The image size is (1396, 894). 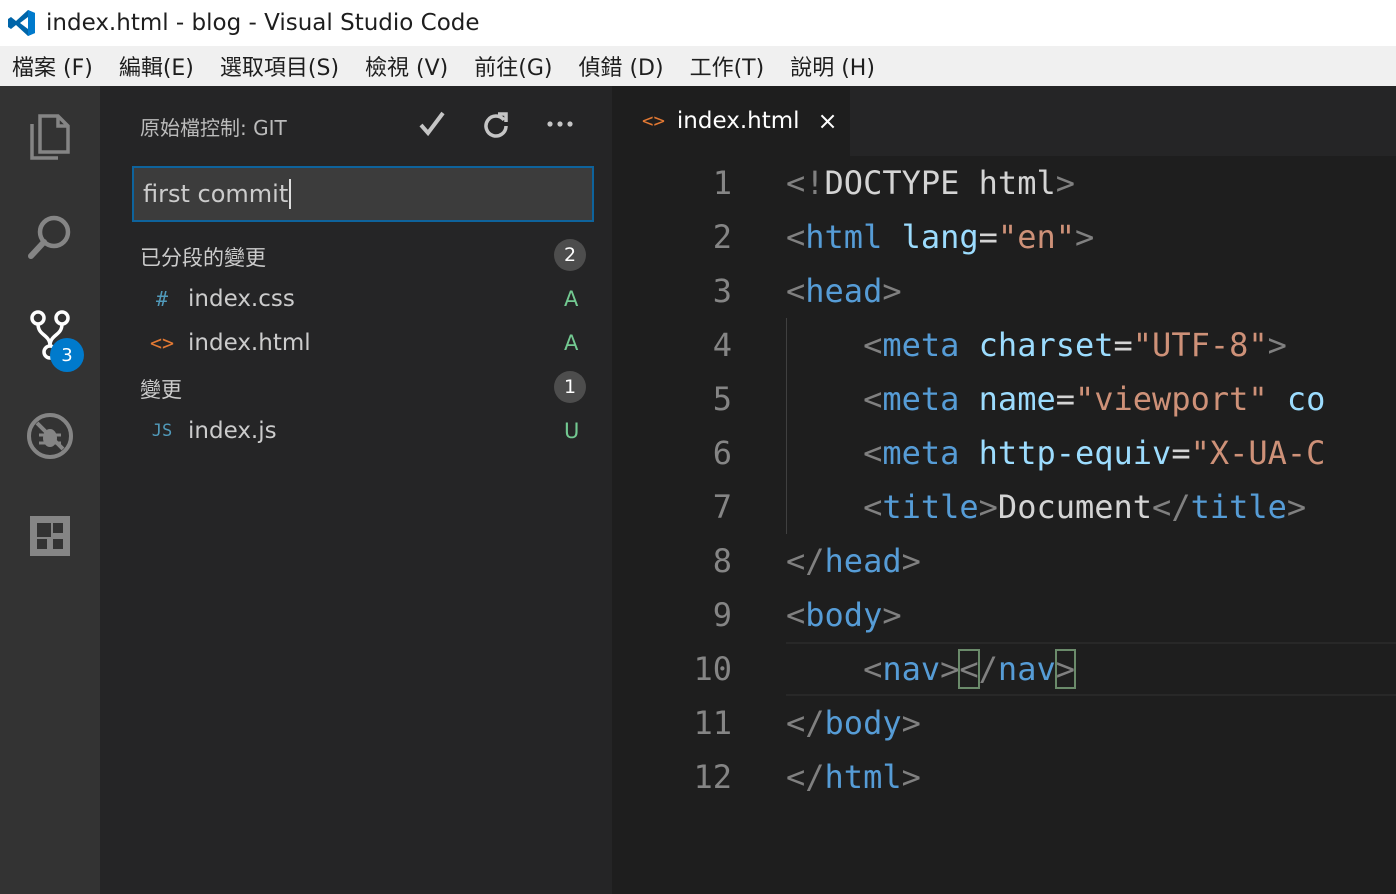 I want to click on code-line: 5 <meta name="viewport" co, so click(x=1004, y=399).